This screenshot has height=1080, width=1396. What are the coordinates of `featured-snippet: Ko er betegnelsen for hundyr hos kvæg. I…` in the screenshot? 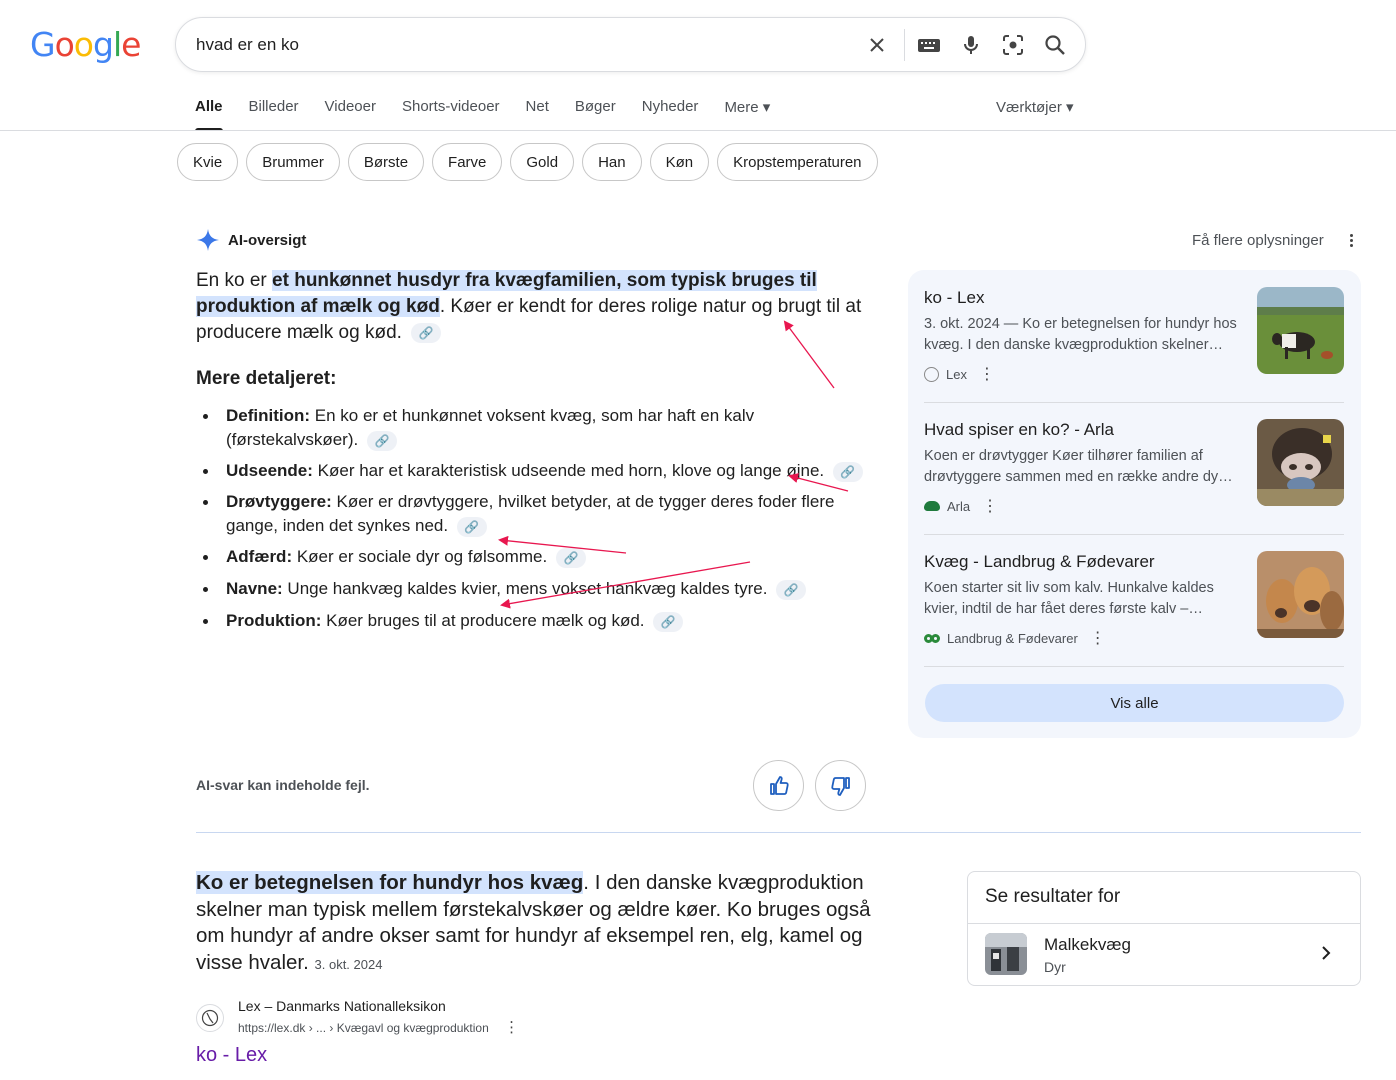 It's located at (546, 924).